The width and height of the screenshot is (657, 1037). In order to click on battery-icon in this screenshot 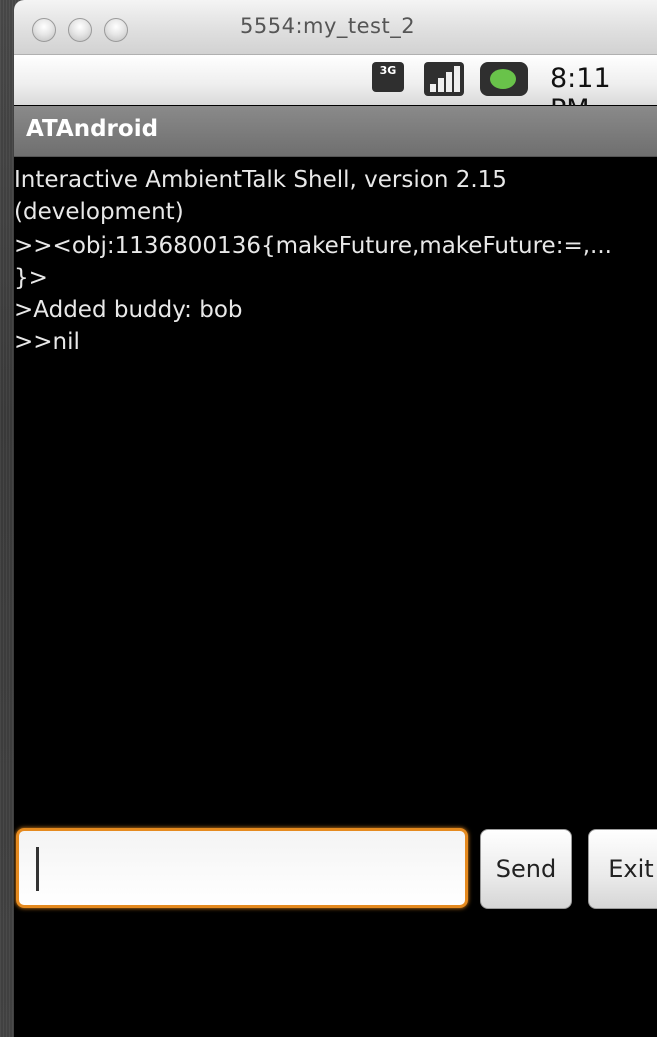, I will do `click(504, 79)`.